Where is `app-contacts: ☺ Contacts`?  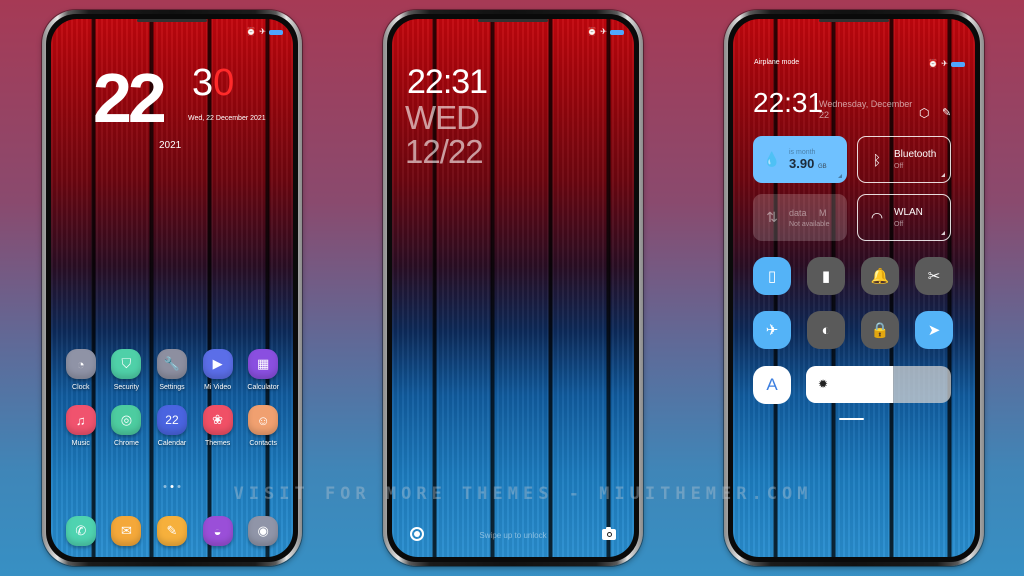 app-contacts: ☺ Contacts is located at coordinates (263, 426).